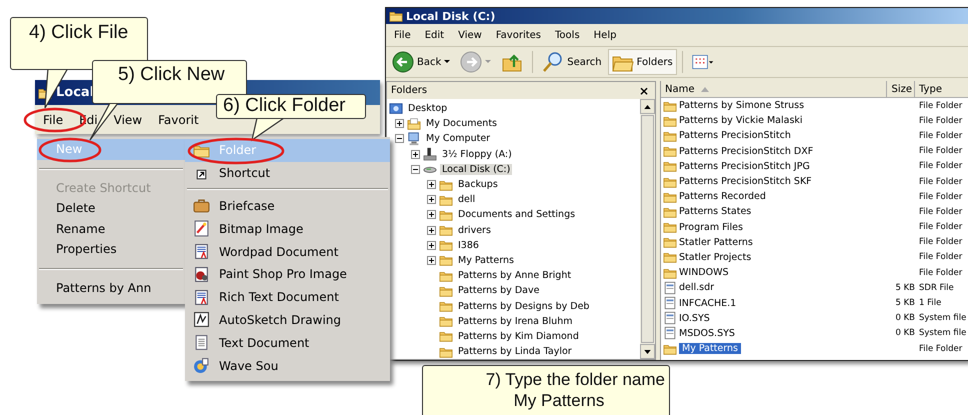  What do you see at coordinates (467, 200) in the screenshot?
I see `tree-item: dell` at bounding box center [467, 200].